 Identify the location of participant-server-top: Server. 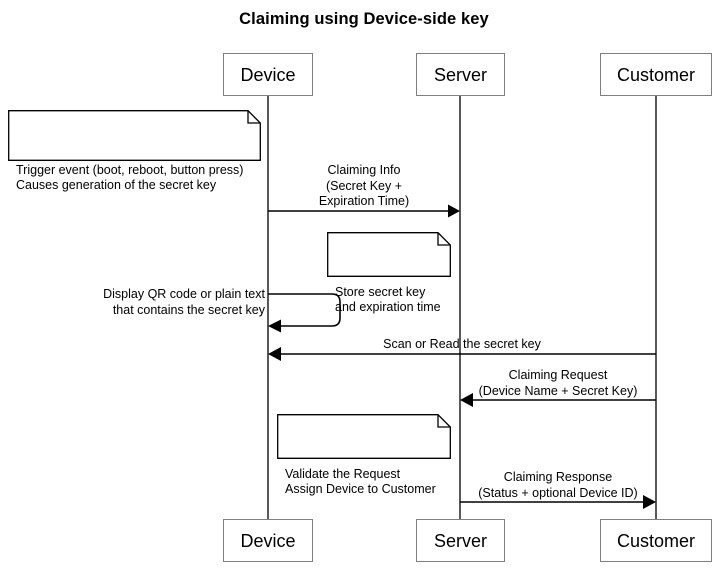
(460, 74).